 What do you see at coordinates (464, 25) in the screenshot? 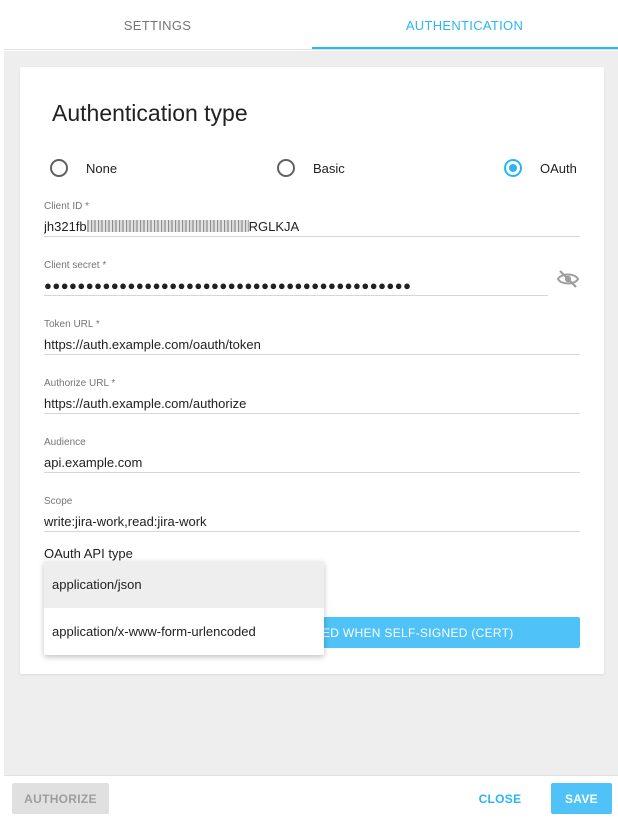
I see `tab-authentication: AUTHENTICATION` at bounding box center [464, 25].